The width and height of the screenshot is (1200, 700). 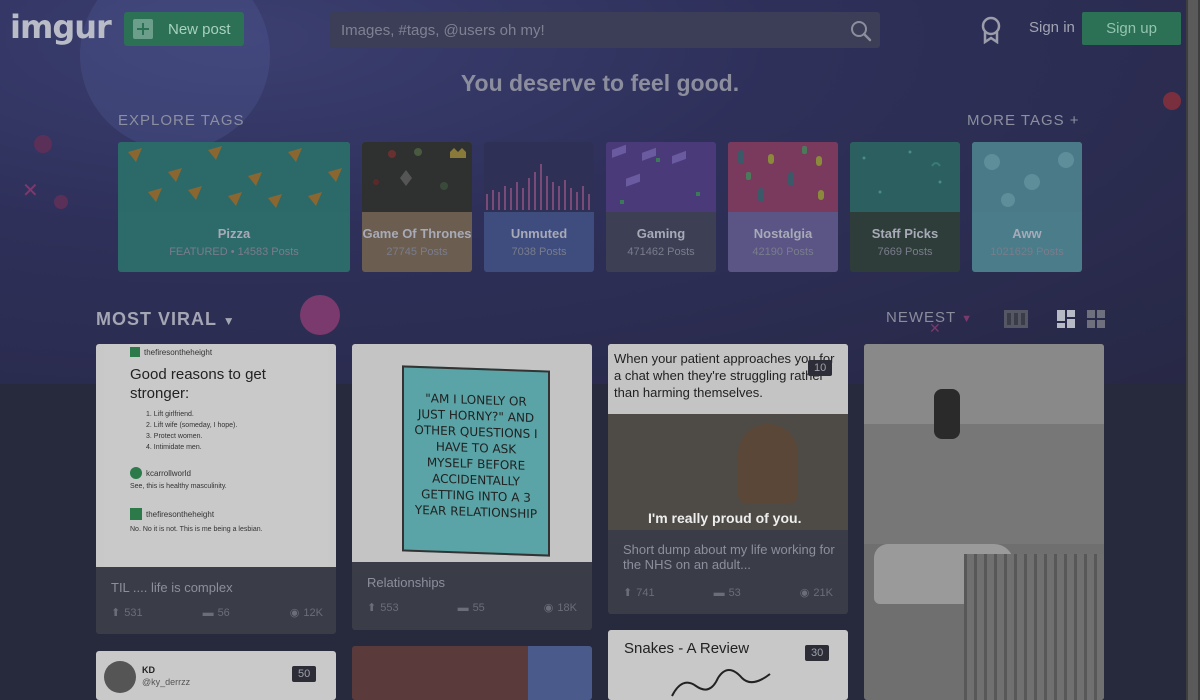 What do you see at coordinates (783, 177) in the screenshot?
I see `nostalgia-art` at bounding box center [783, 177].